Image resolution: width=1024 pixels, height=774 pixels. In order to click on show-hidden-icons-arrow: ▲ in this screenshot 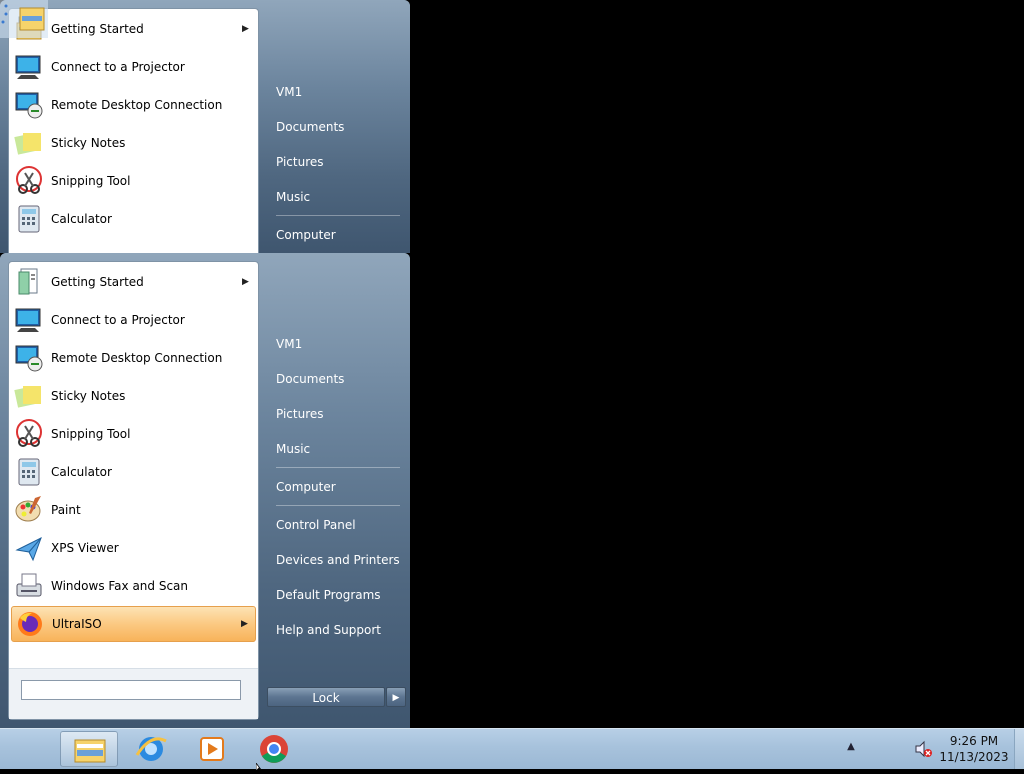, I will do `click(851, 748)`.